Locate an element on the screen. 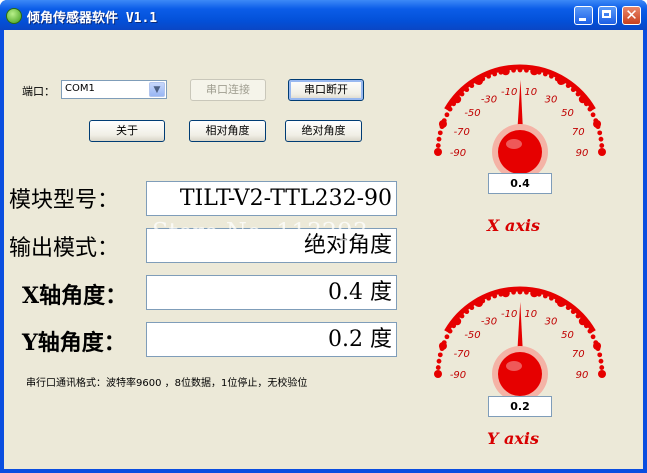 The image size is (647, 473). connect-button: 串口连接 is located at coordinates (228, 90).